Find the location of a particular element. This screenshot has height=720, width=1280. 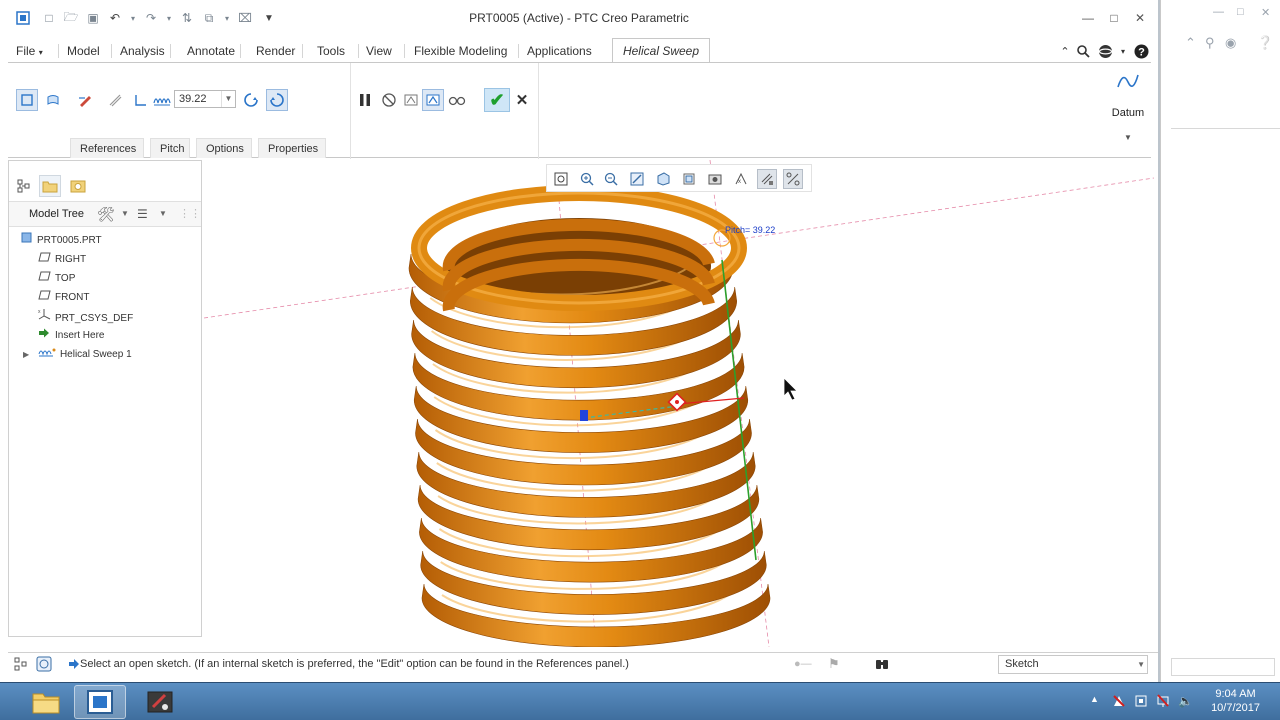

part-icon is located at coordinates (26, 241).